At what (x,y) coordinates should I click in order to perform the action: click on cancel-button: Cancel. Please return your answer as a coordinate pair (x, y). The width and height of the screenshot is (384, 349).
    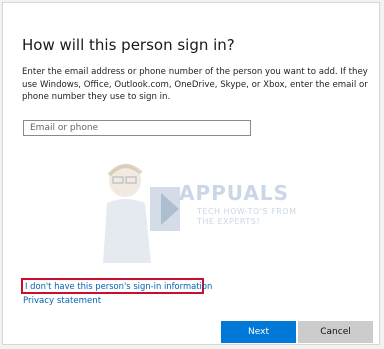
    Looking at the image, I should click on (335, 332).